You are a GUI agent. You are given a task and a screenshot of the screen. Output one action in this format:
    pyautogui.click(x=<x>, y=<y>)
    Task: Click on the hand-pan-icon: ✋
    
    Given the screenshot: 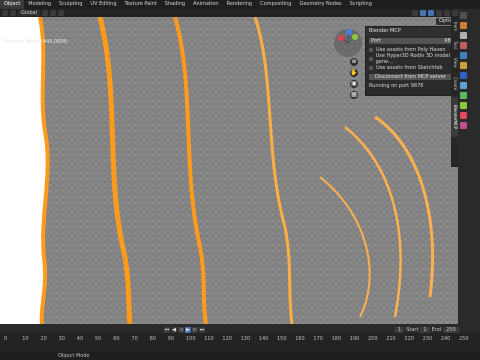 What is the action you would take?
    pyautogui.click(x=354, y=73)
    